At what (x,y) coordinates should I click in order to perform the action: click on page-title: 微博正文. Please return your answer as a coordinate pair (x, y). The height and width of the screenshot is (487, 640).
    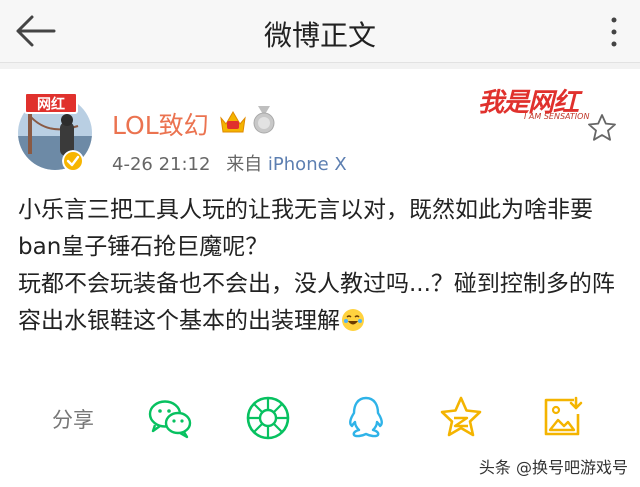
    Looking at the image, I should click on (319, 35).